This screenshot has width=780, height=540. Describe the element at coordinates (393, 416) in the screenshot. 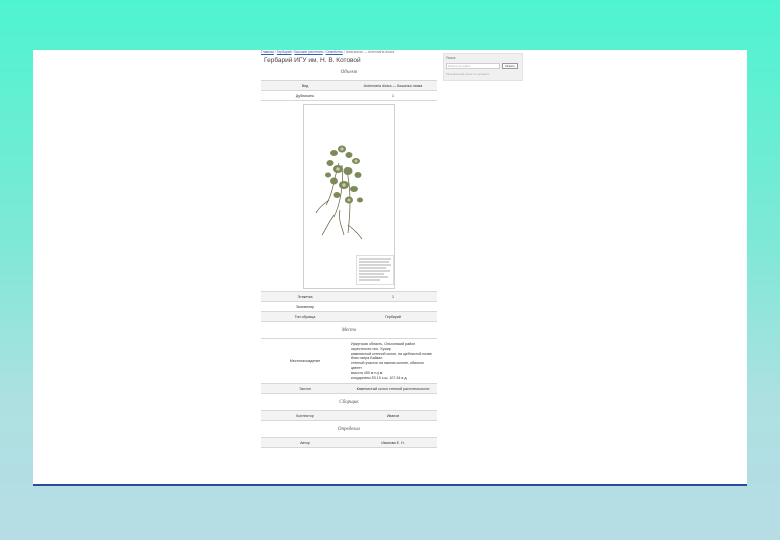

I see `row-value: Иванов` at that location.